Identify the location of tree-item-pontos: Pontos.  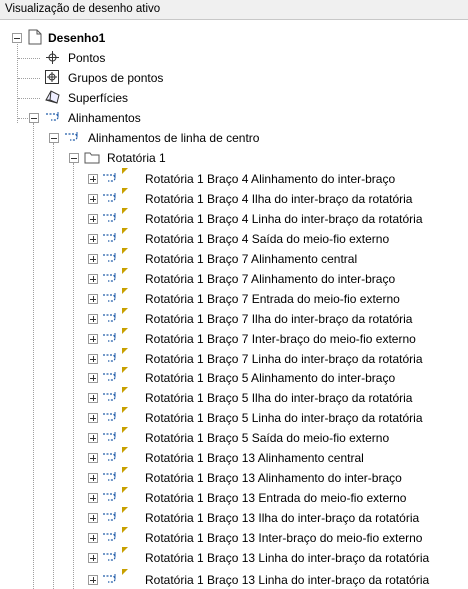
(230, 58).